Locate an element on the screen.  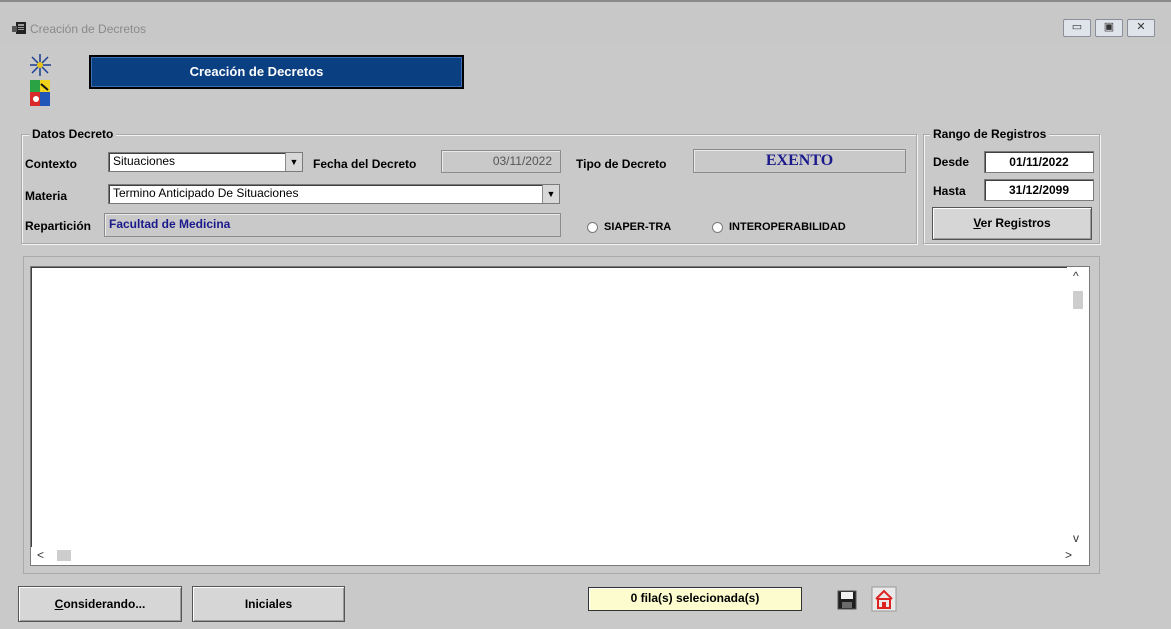
tipo-decreto-field: EXENTO is located at coordinates (799, 161).